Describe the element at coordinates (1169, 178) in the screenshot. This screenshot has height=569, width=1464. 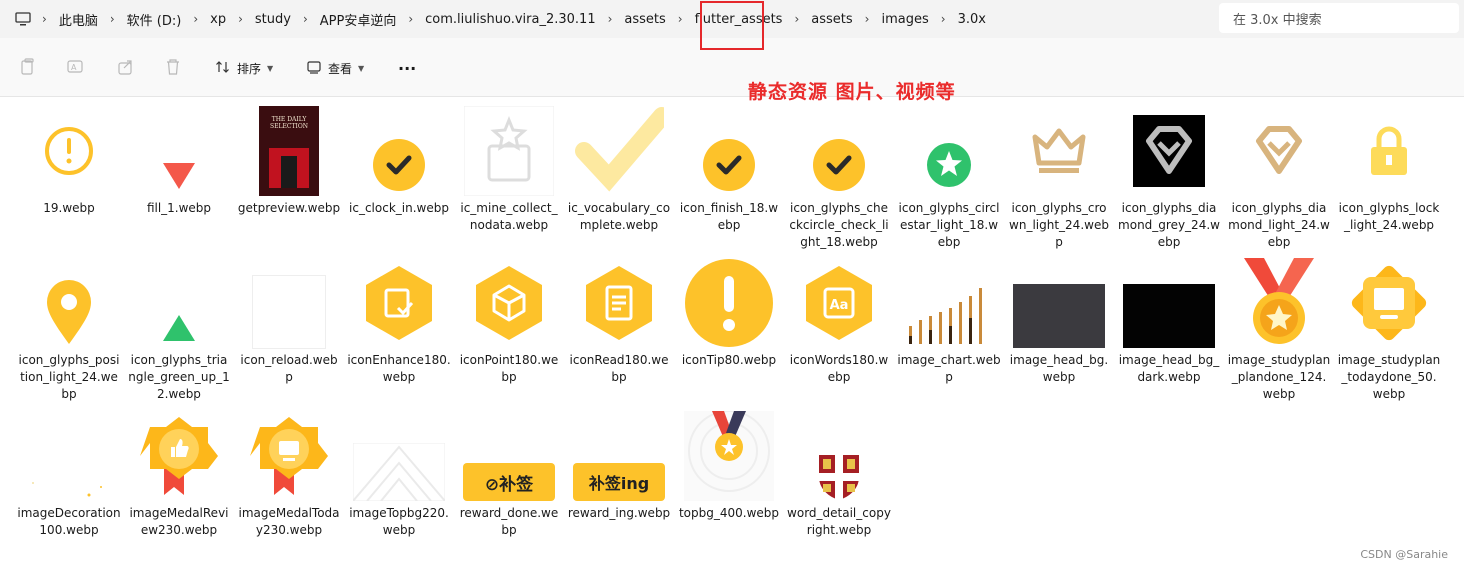
I see `file-item: icon_glyphs_diamond_grey_24.webp` at that location.